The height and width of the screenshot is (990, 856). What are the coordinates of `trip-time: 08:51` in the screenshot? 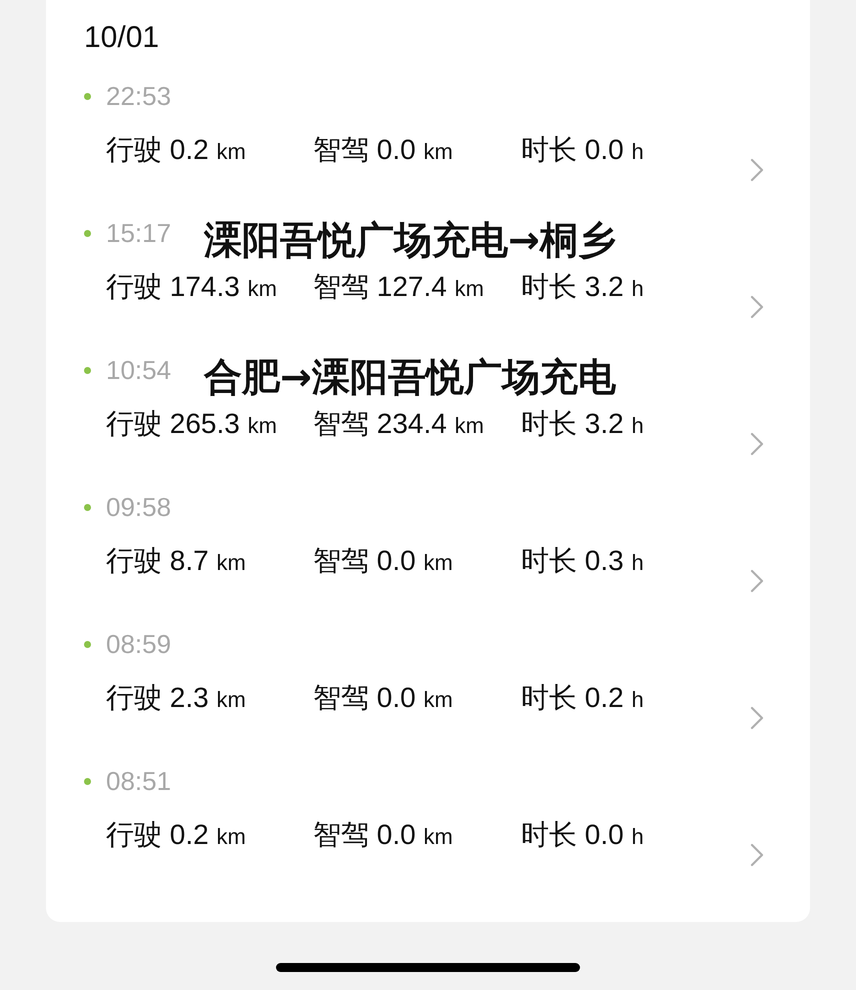 It's located at (139, 781).